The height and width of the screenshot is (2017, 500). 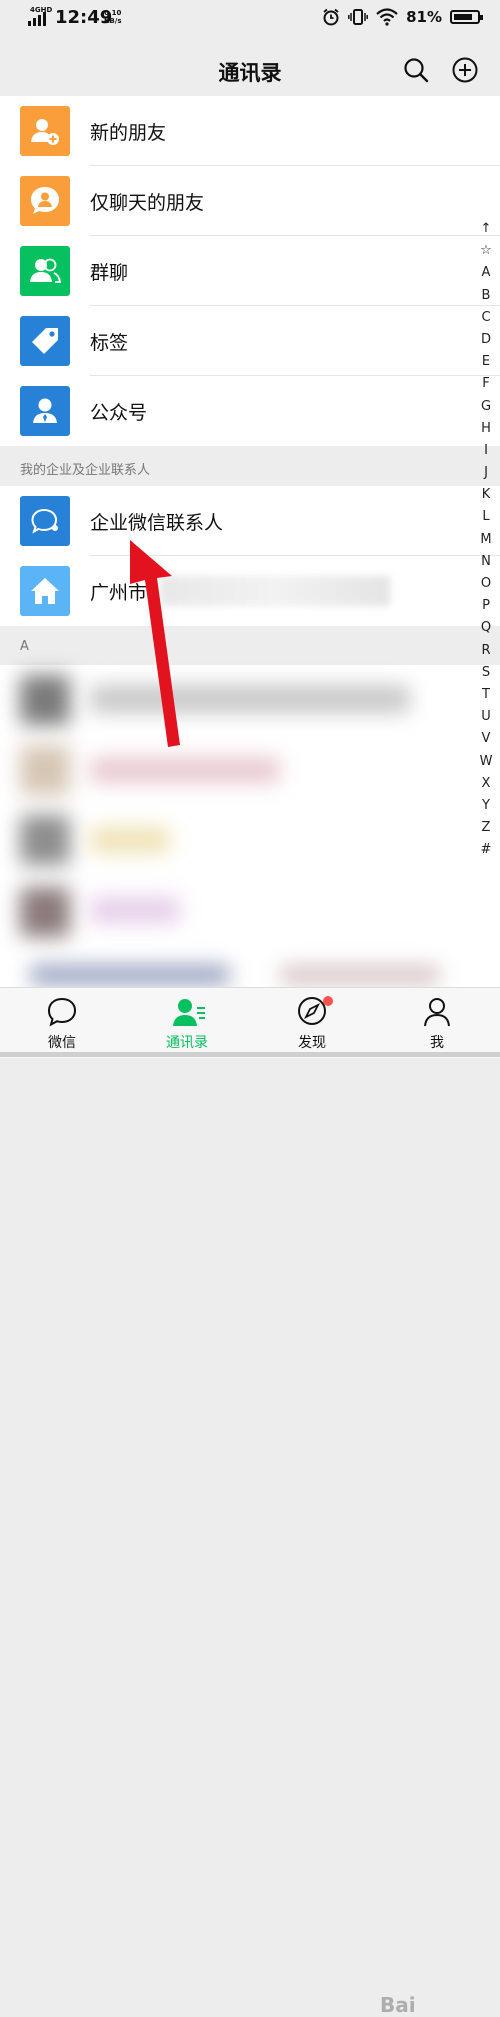 I want to click on tab-label: 通讯录, so click(x=187, y=1043).